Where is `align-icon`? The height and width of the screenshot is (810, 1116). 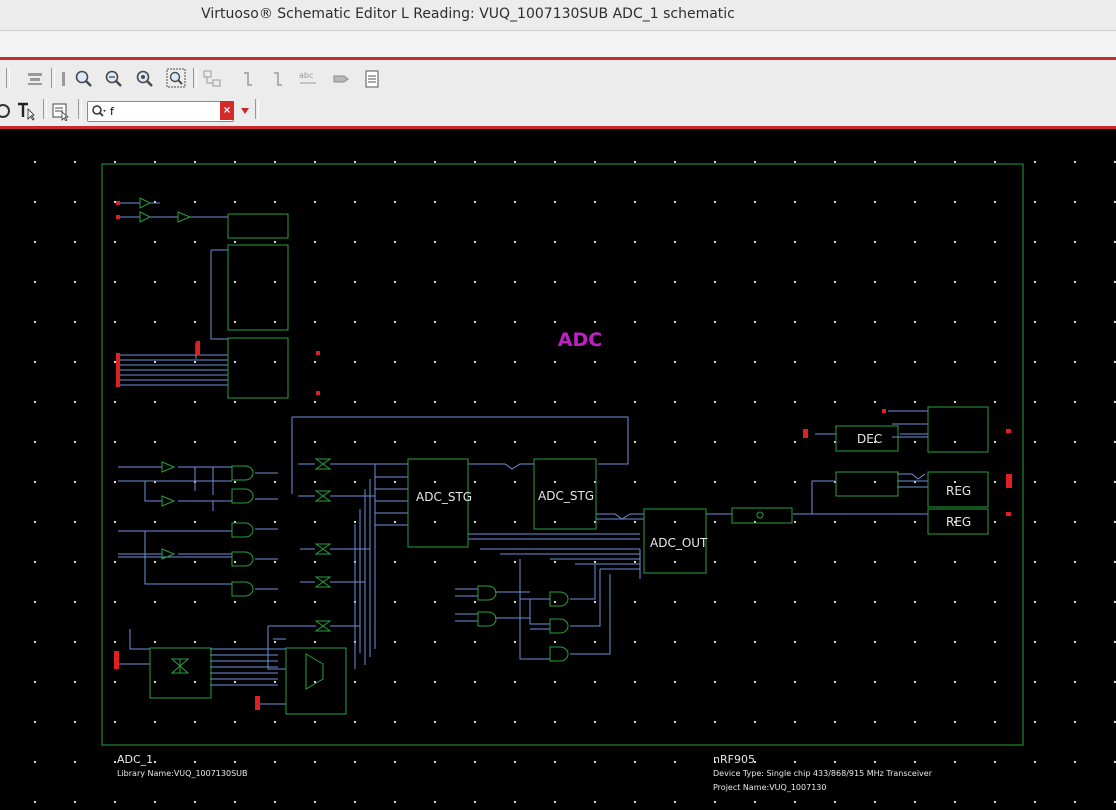 align-icon is located at coordinates (35, 79).